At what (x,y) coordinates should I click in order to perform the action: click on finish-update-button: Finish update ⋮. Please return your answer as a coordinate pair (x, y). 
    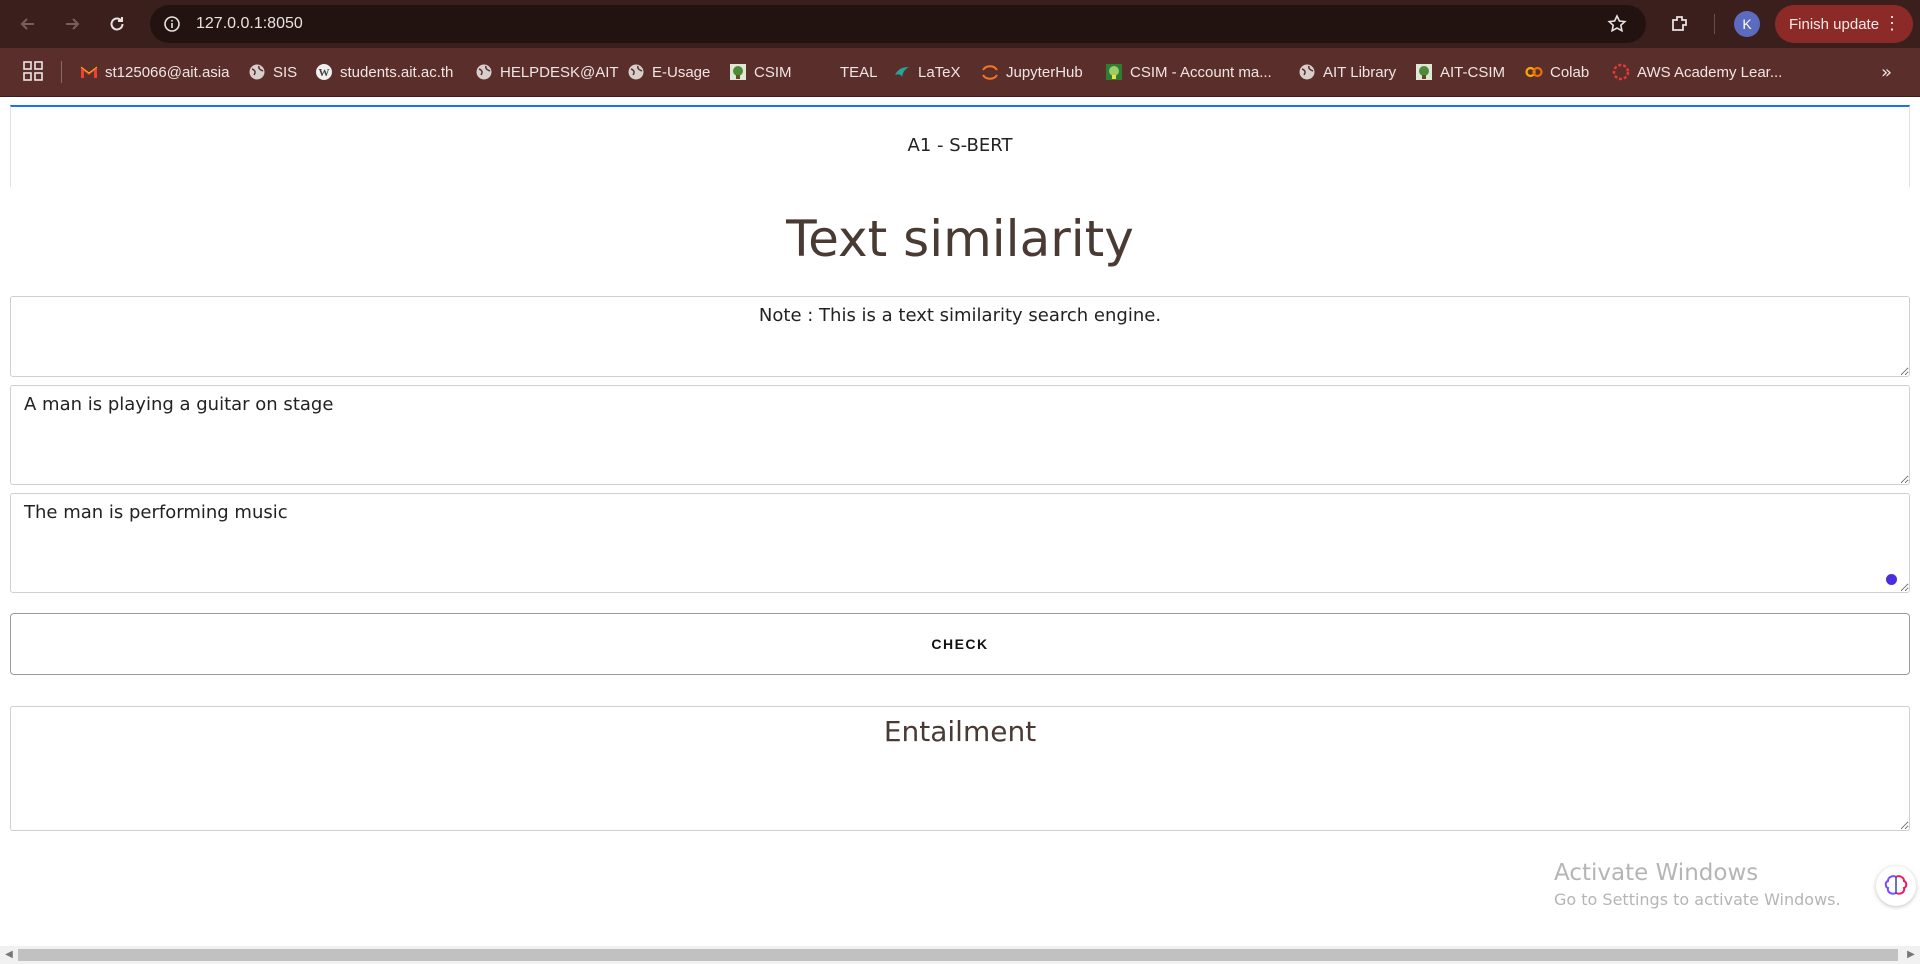
    Looking at the image, I should click on (1844, 24).